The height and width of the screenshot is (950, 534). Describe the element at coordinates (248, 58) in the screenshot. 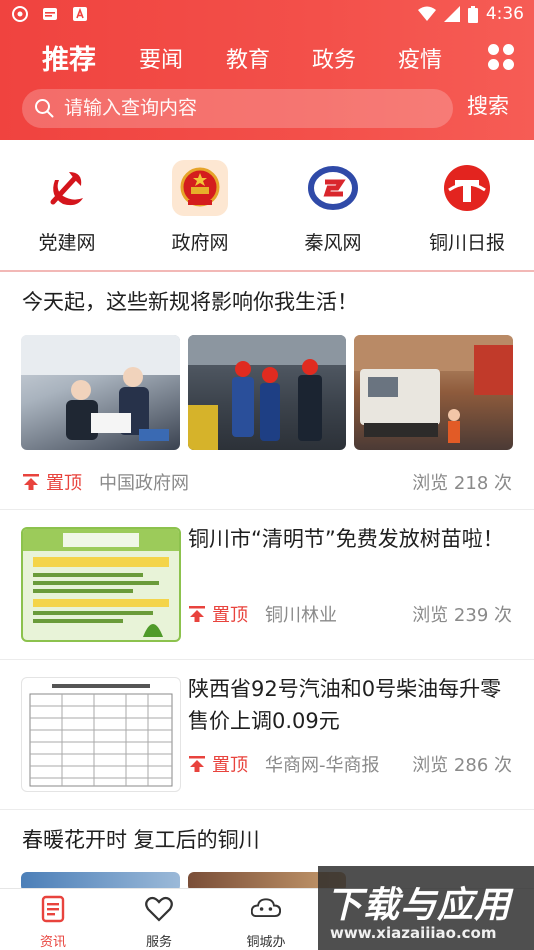

I see `tab-education: 教育` at that location.